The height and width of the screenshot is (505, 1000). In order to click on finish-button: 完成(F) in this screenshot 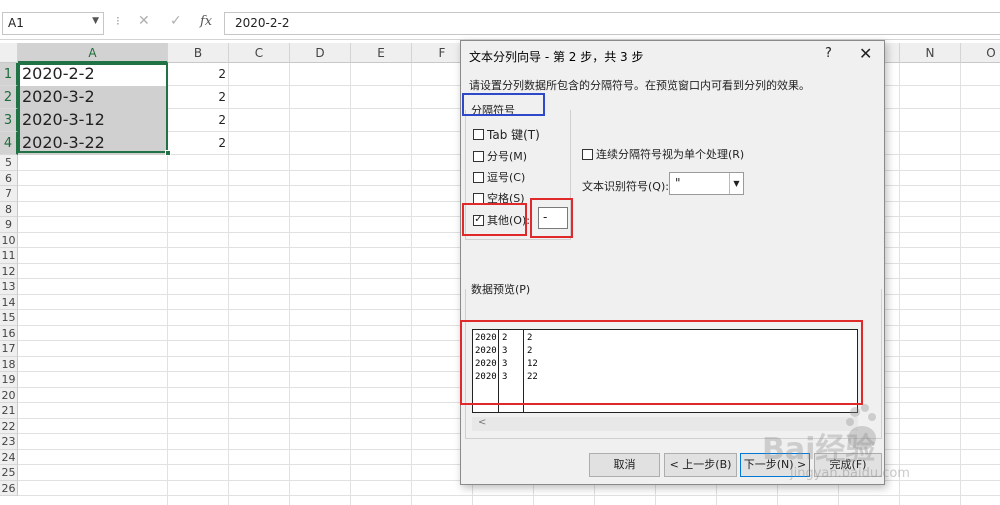, I will do `click(848, 465)`.